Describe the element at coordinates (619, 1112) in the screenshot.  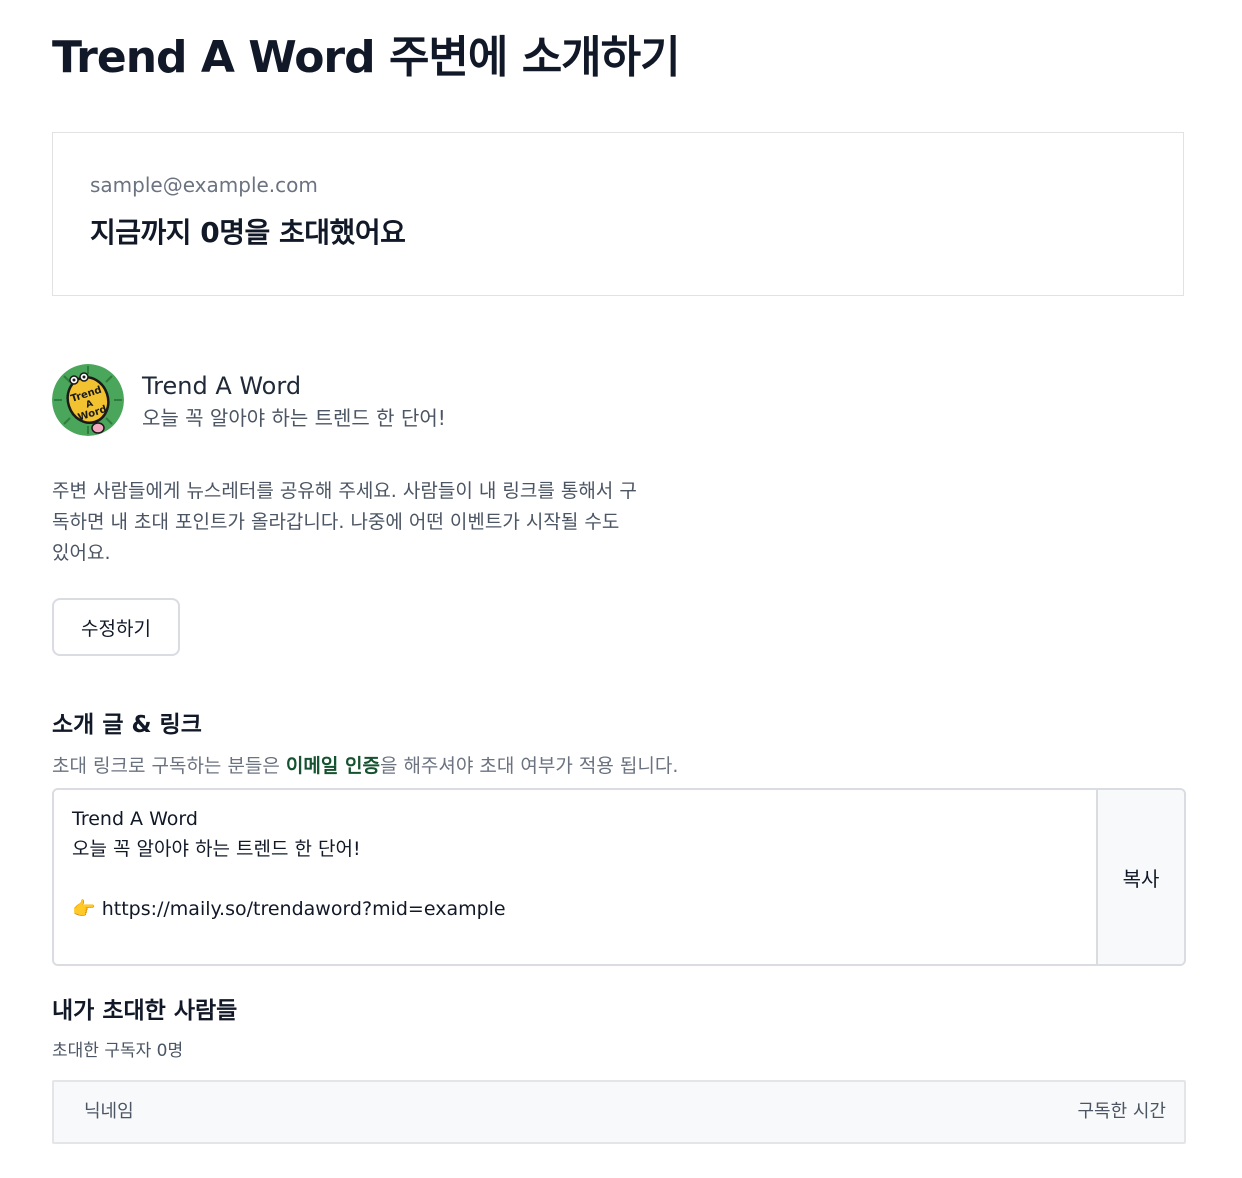
I see `invited-table-header: 닉네임 구독한 시간` at that location.